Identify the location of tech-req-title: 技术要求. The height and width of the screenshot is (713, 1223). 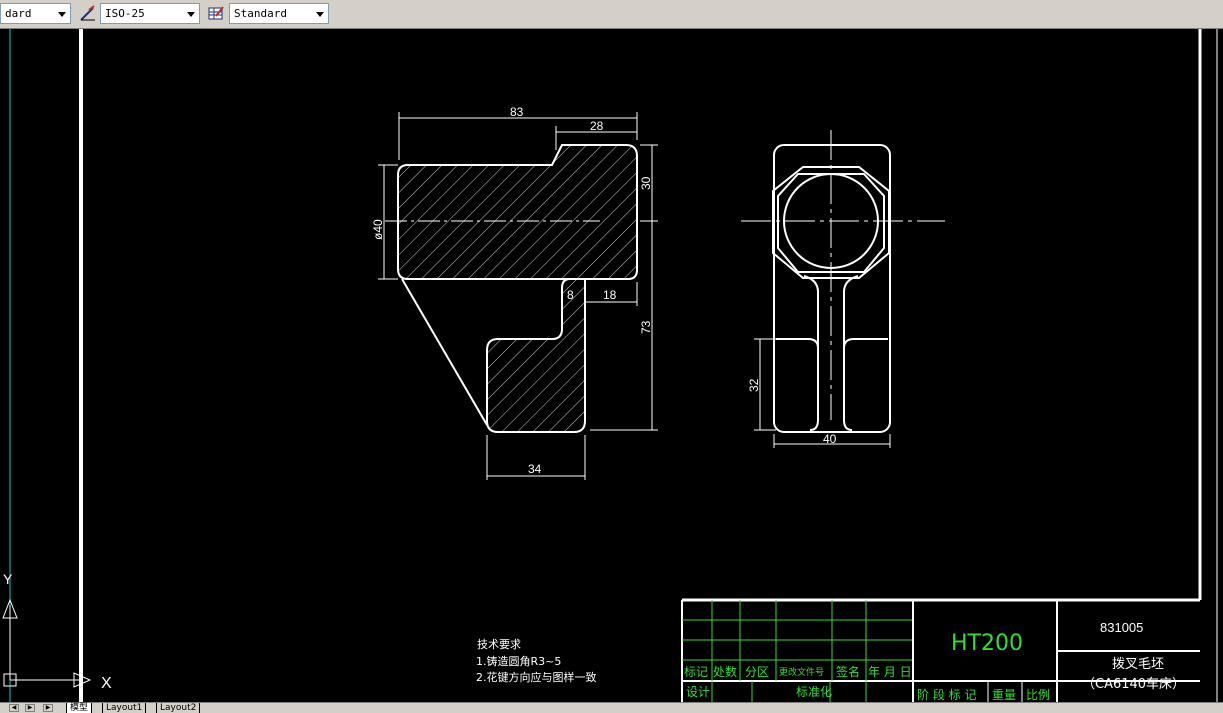
(499, 644).